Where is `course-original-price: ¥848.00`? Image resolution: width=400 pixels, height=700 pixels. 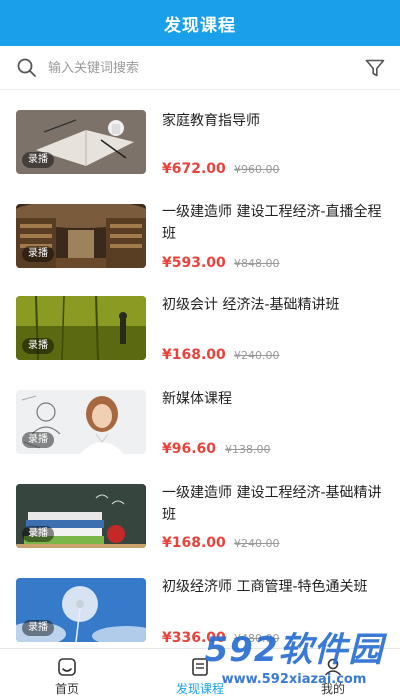 course-original-price: ¥848.00 is located at coordinates (257, 263).